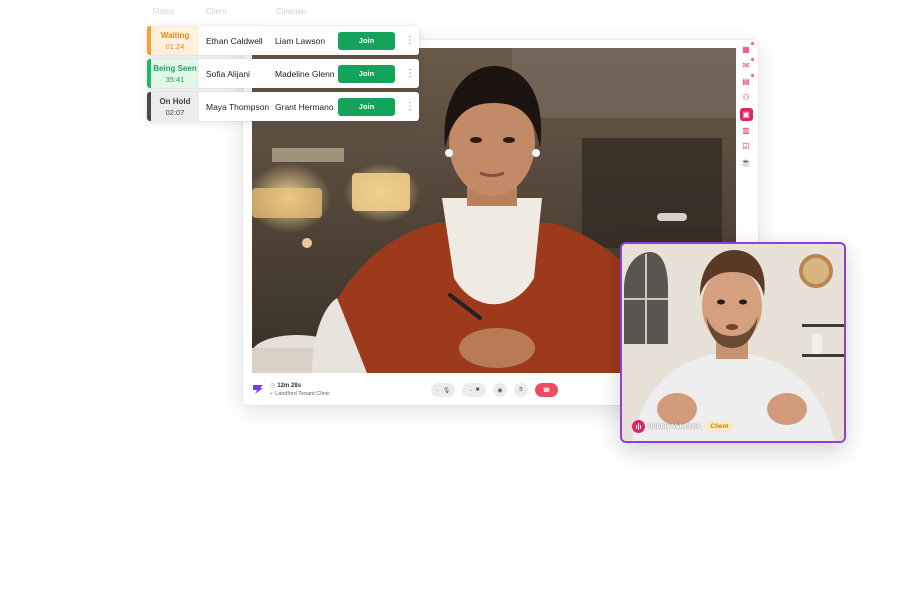 The height and width of the screenshot is (599, 900). Describe the element at coordinates (300, 390) in the screenshot. I see `call-meta: ◷ 12m 28s ⌖ Landford Tenant Clinic` at that location.